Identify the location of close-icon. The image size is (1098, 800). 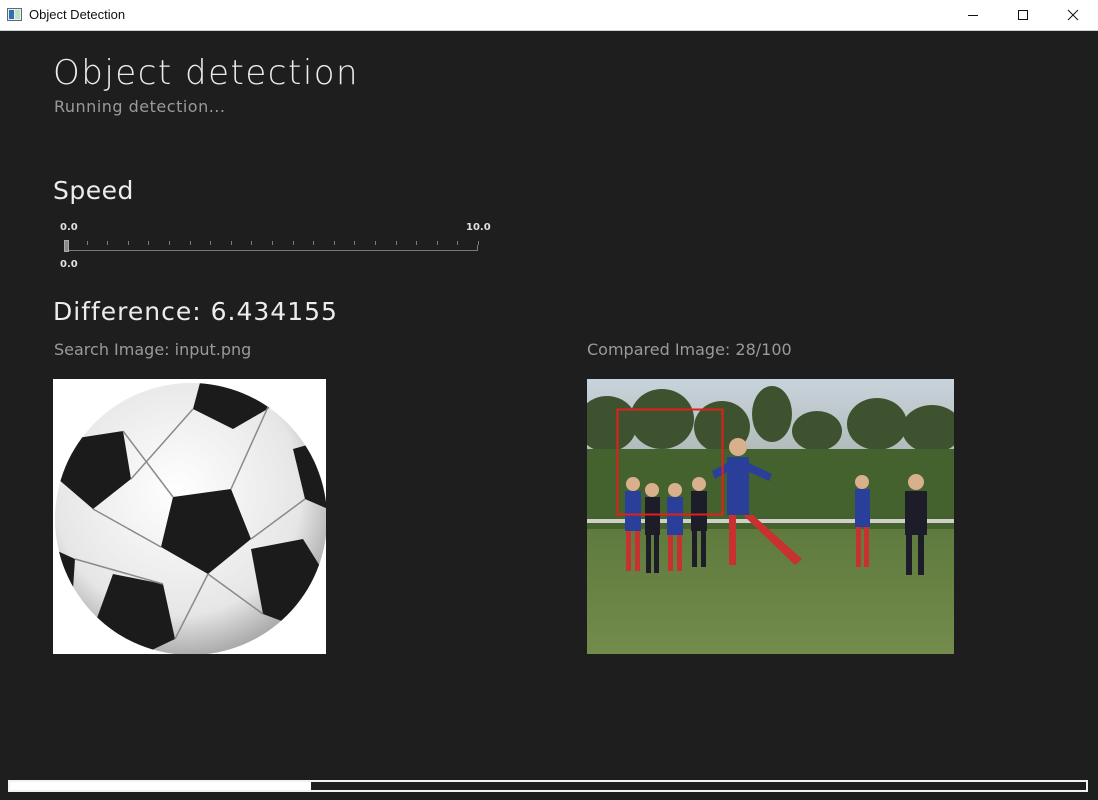
(1073, 15).